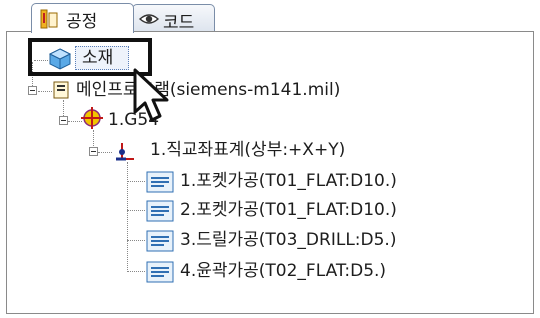 This screenshot has height=318, width=540. What do you see at coordinates (288, 181) in the screenshot?
I see `tree-item-operation: 1.포켓가공(T01_FLAT:D10.)` at bounding box center [288, 181].